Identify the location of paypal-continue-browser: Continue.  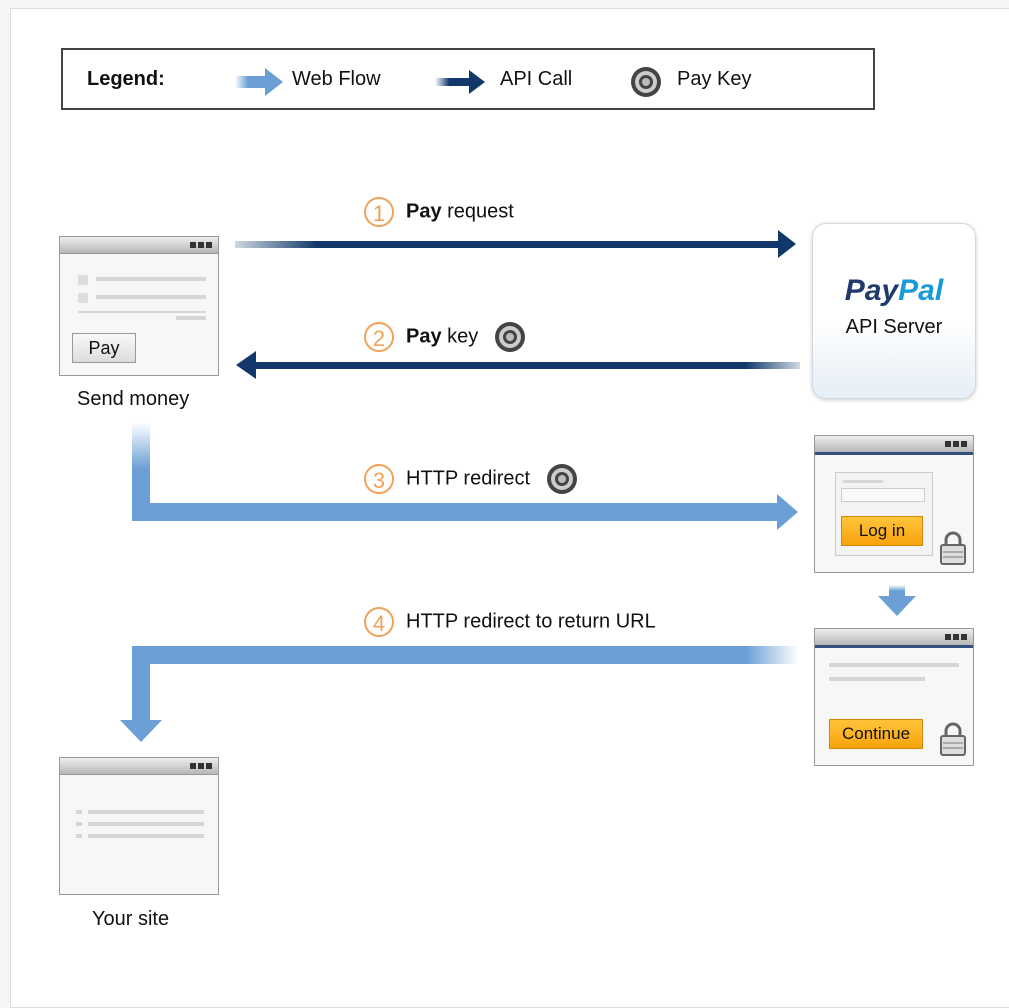
(894, 697).